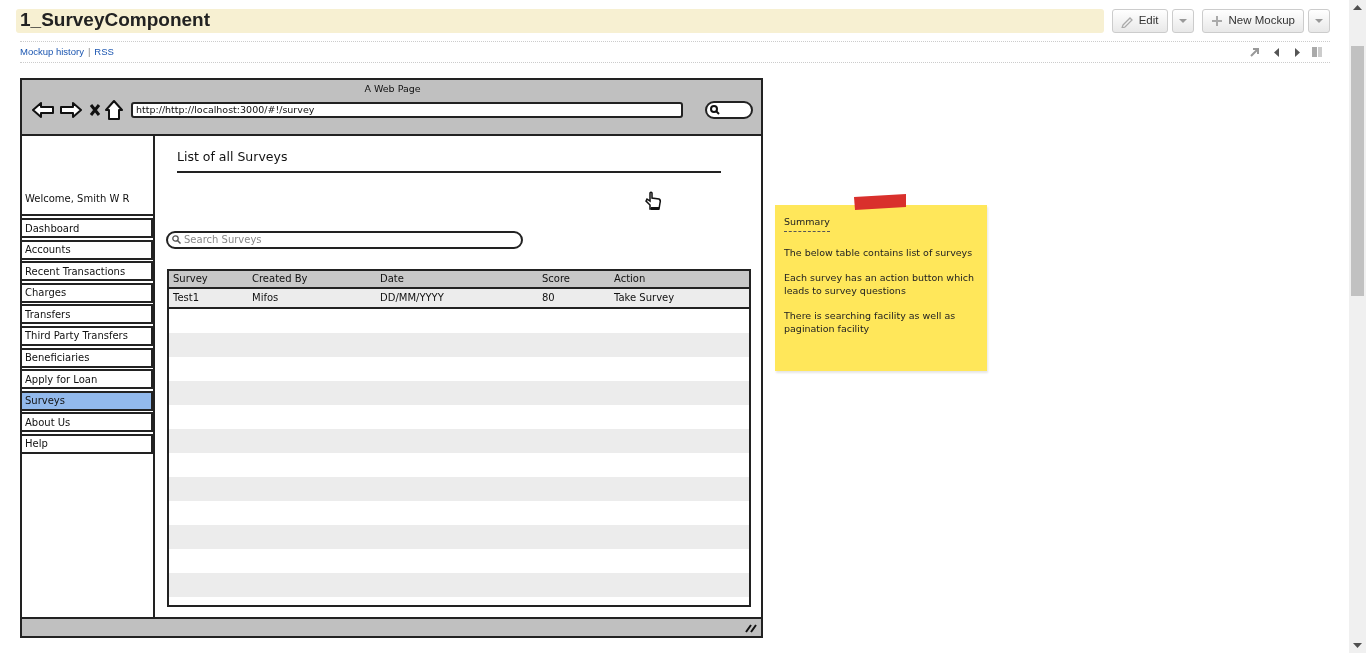 The image size is (1366, 653). What do you see at coordinates (645, 298) in the screenshot?
I see `table-cell-text: Take Survey` at bounding box center [645, 298].